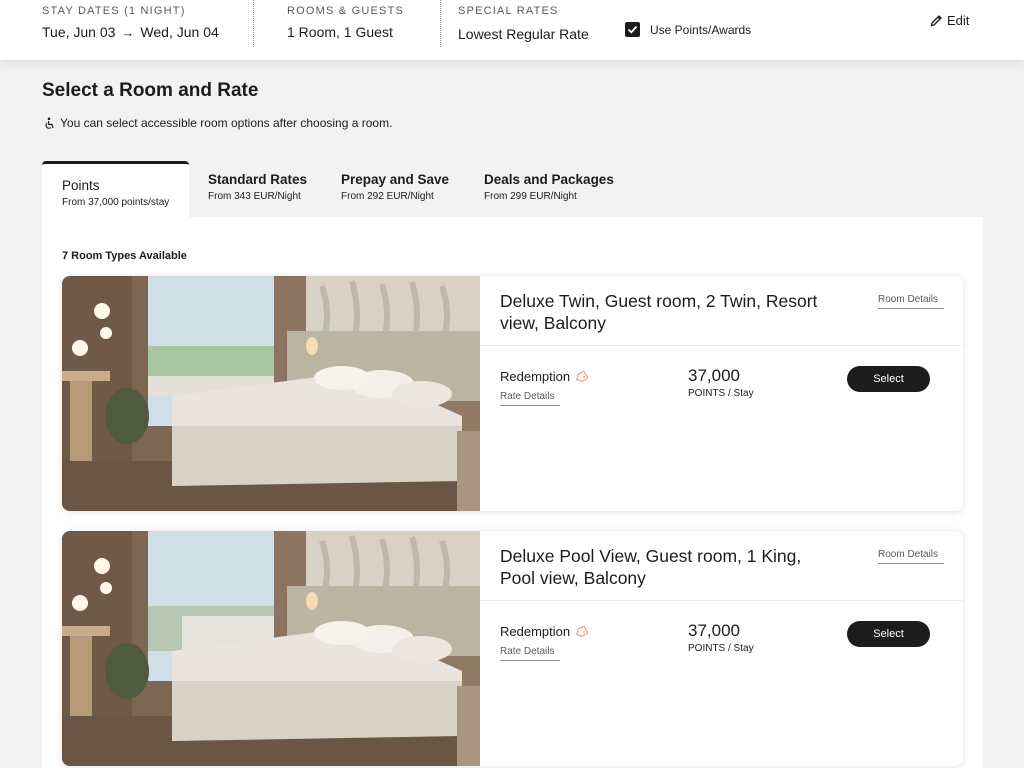  What do you see at coordinates (340, 32) in the screenshot?
I see `rooms-guests-value: 1 Room, 1 Guest` at bounding box center [340, 32].